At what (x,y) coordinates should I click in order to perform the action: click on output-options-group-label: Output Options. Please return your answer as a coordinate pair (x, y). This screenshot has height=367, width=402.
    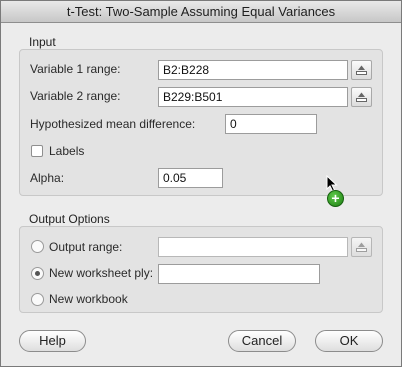
    Looking at the image, I should click on (69, 219).